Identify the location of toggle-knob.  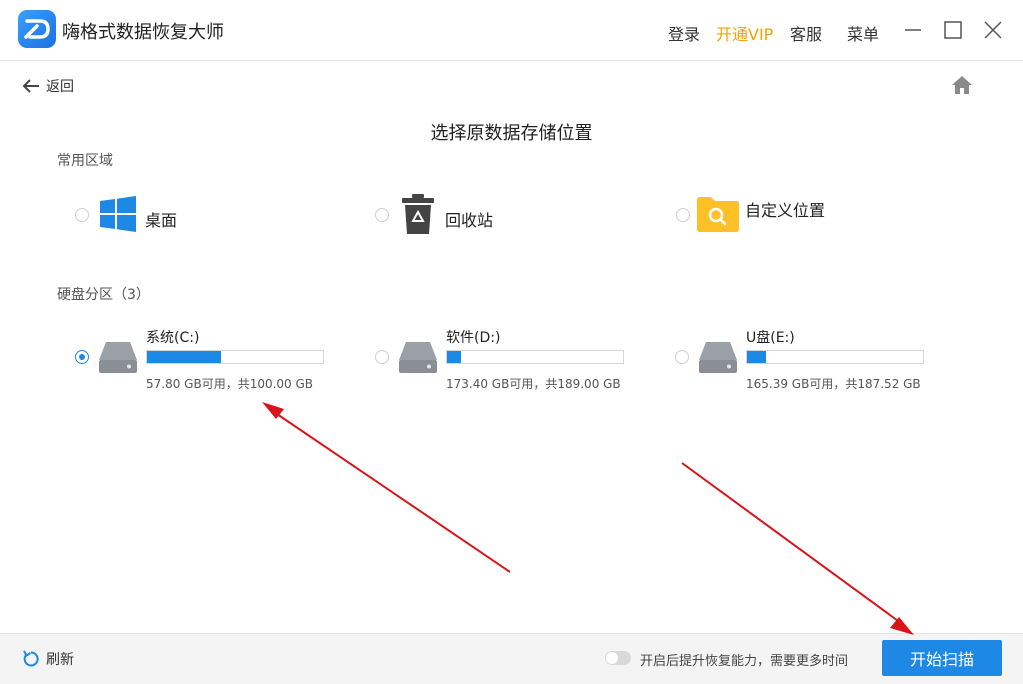
(612, 658).